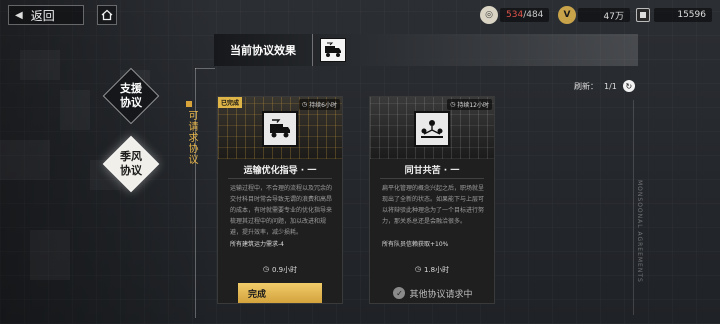 This screenshot has width=720, height=324. What do you see at coordinates (441, 294) in the screenshot?
I see `pending-label: 其他协议请求中` at bounding box center [441, 294].